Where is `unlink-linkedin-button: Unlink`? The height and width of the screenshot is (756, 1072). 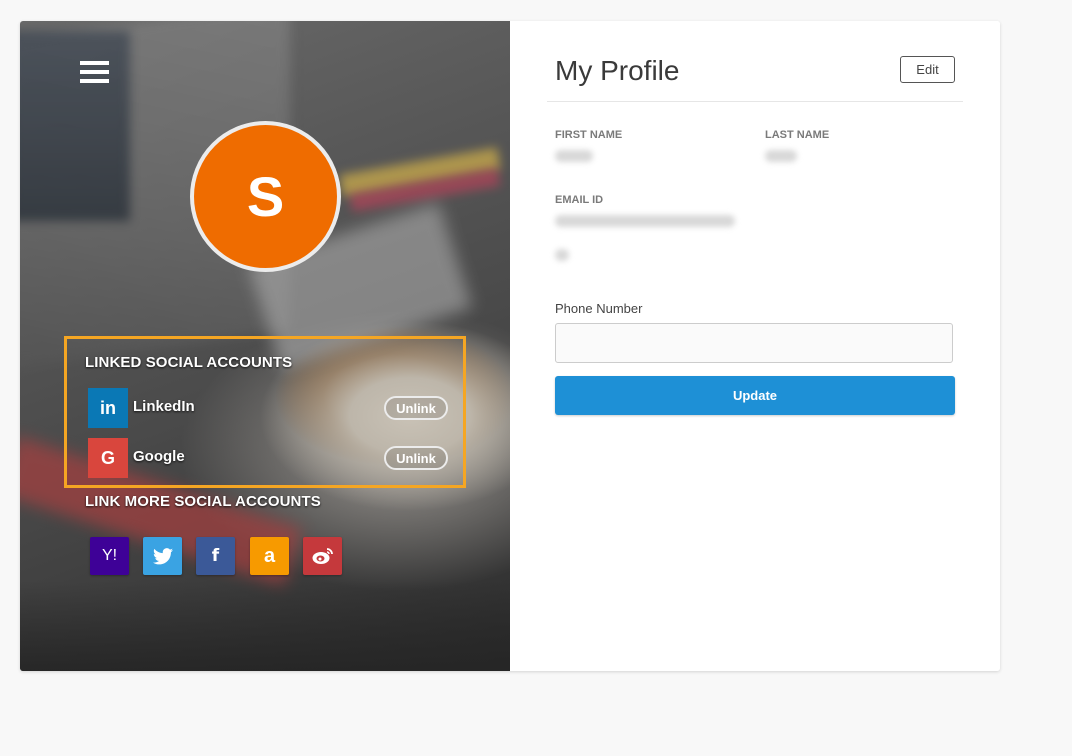
unlink-linkedin-button: Unlink is located at coordinates (416, 408).